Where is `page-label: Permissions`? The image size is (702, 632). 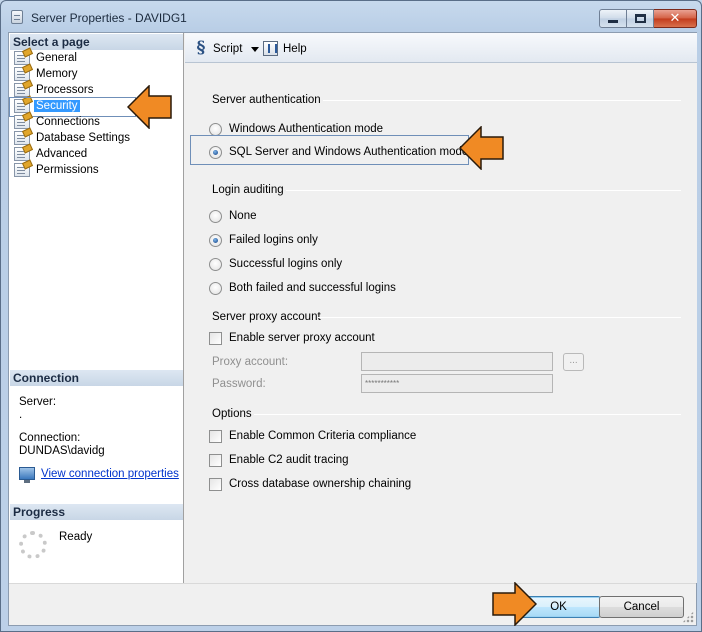
page-label: Permissions is located at coordinates (67, 170).